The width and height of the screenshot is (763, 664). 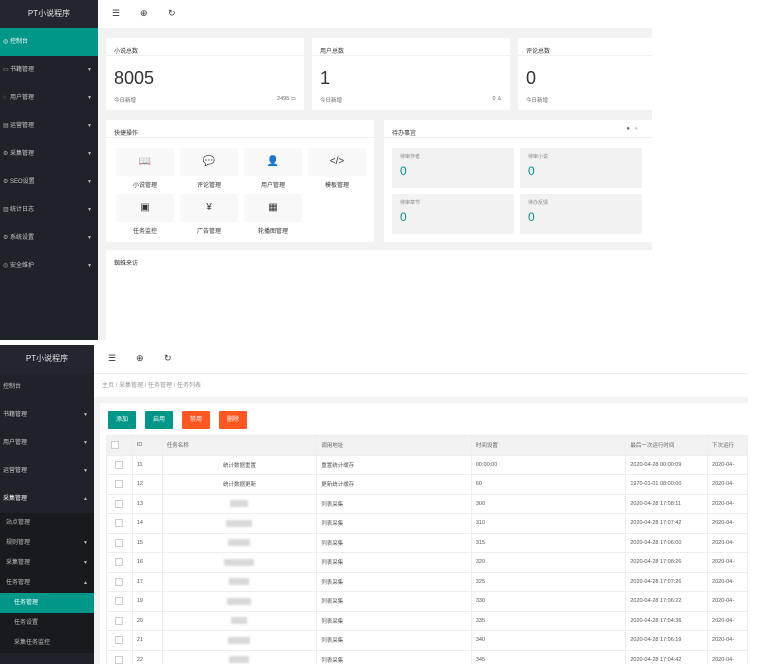 What do you see at coordinates (273, 162) in the screenshot?
I see `quick-action-button: 👤` at bounding box center [273, 162].